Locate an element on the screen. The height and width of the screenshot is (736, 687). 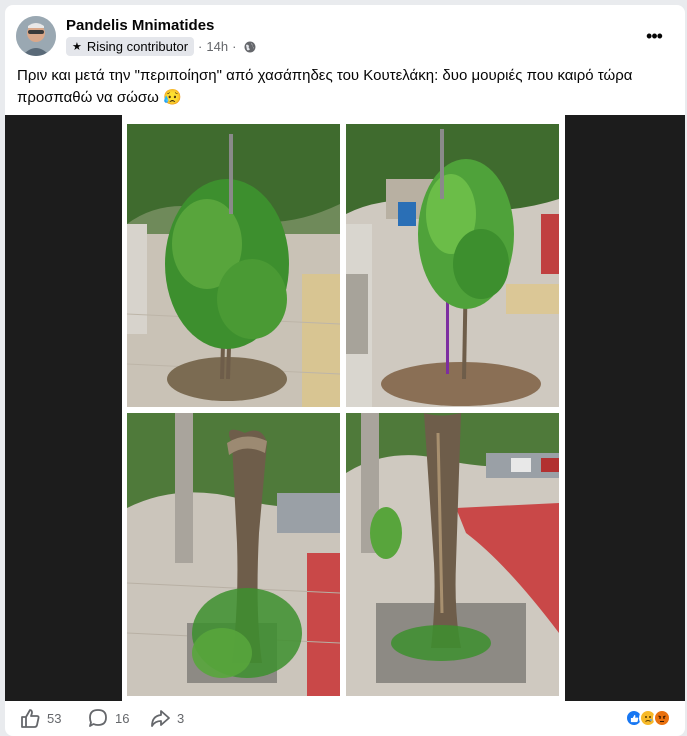
share-button: 3 is located at coordinates (166, 718).